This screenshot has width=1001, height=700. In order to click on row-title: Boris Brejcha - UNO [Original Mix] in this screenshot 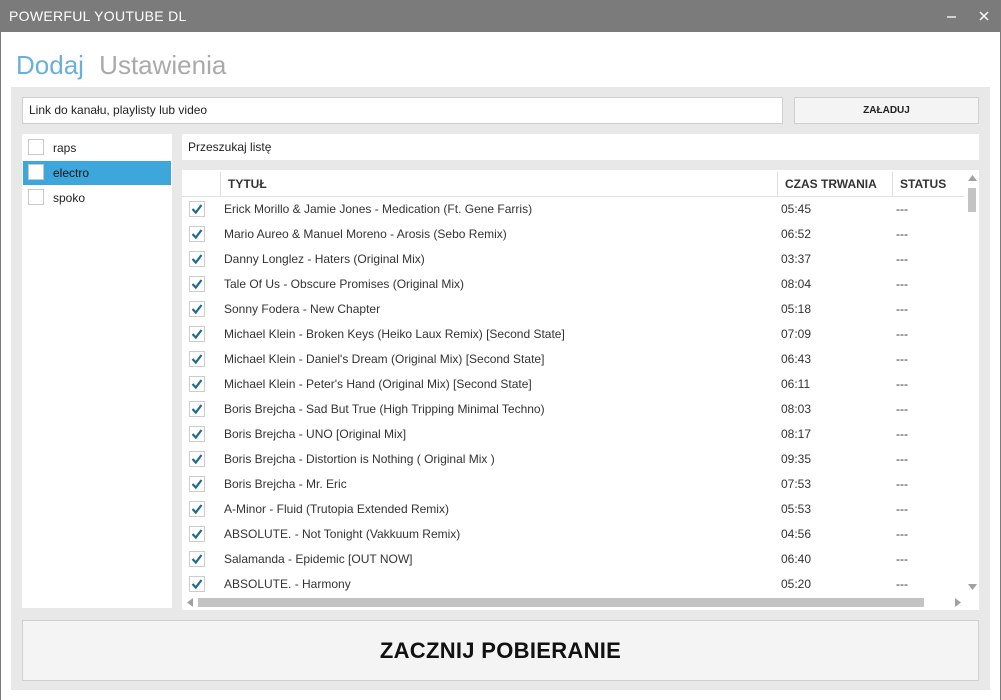, I will do `click(315, 434)`.